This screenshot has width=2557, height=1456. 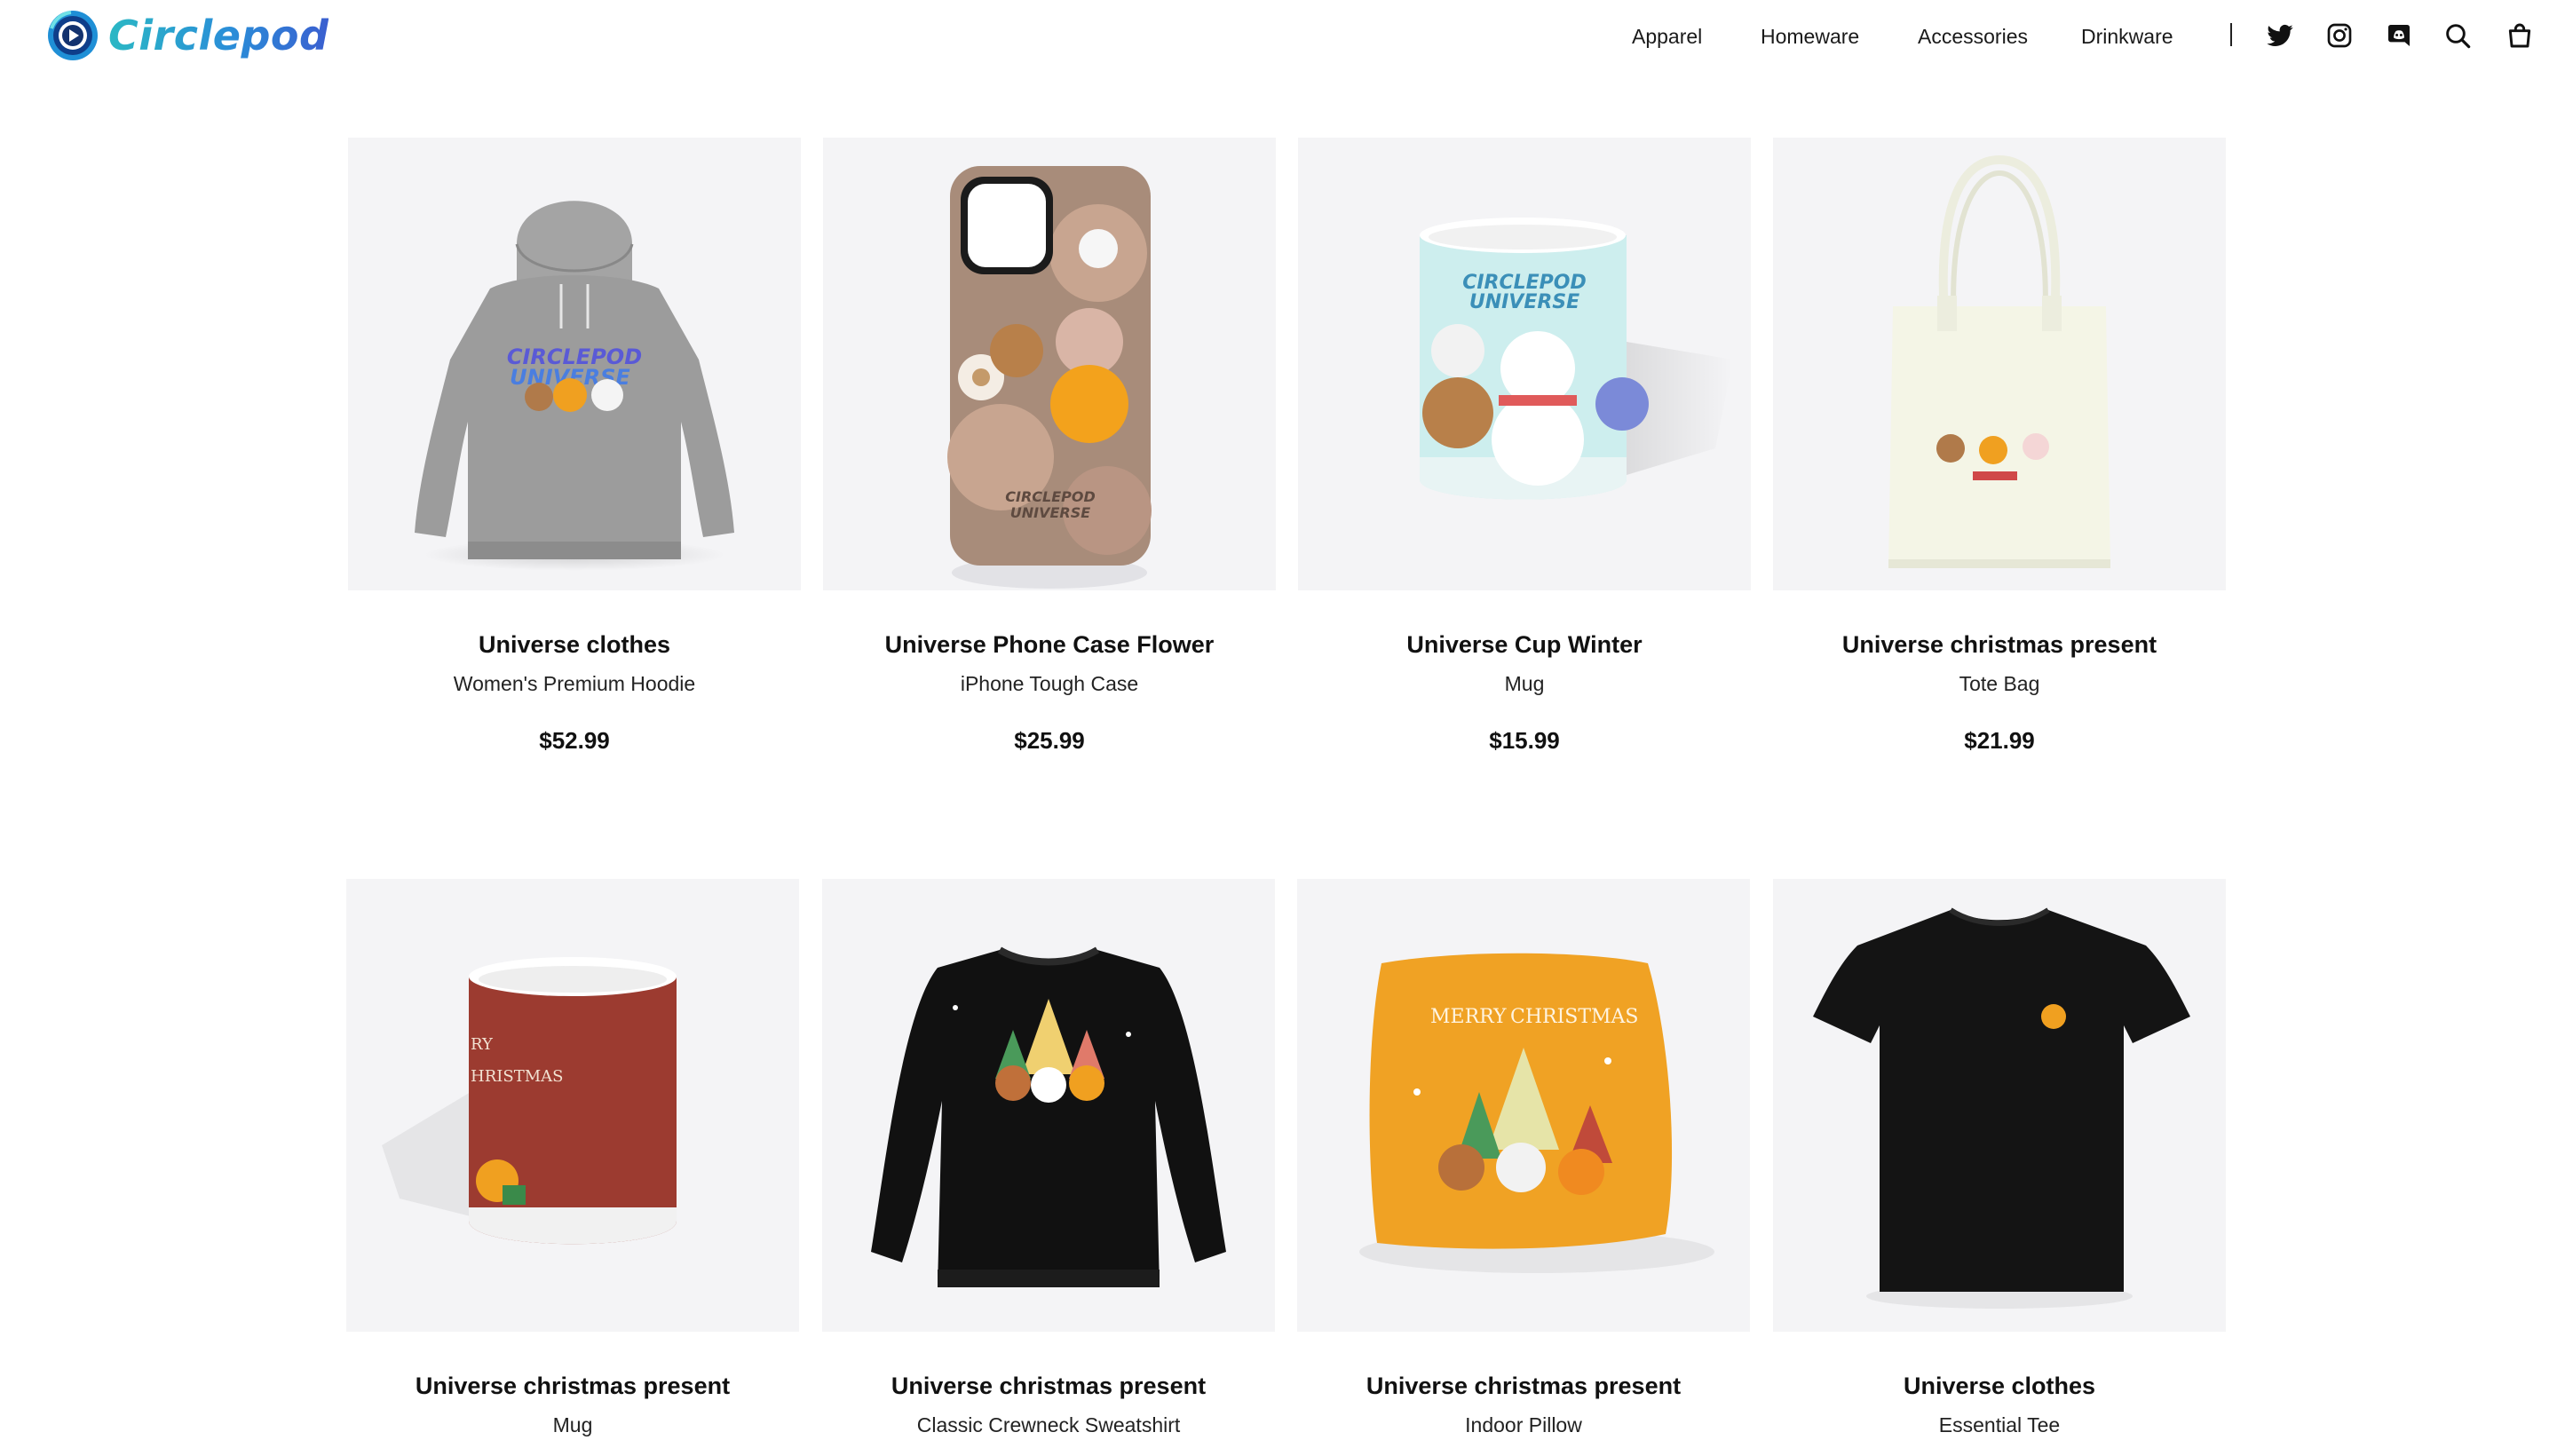 What do you see at coordinates (1999, 683) in the screenshot?
I see `product-type: Tote Bag` at bounding box center [1999, 683].